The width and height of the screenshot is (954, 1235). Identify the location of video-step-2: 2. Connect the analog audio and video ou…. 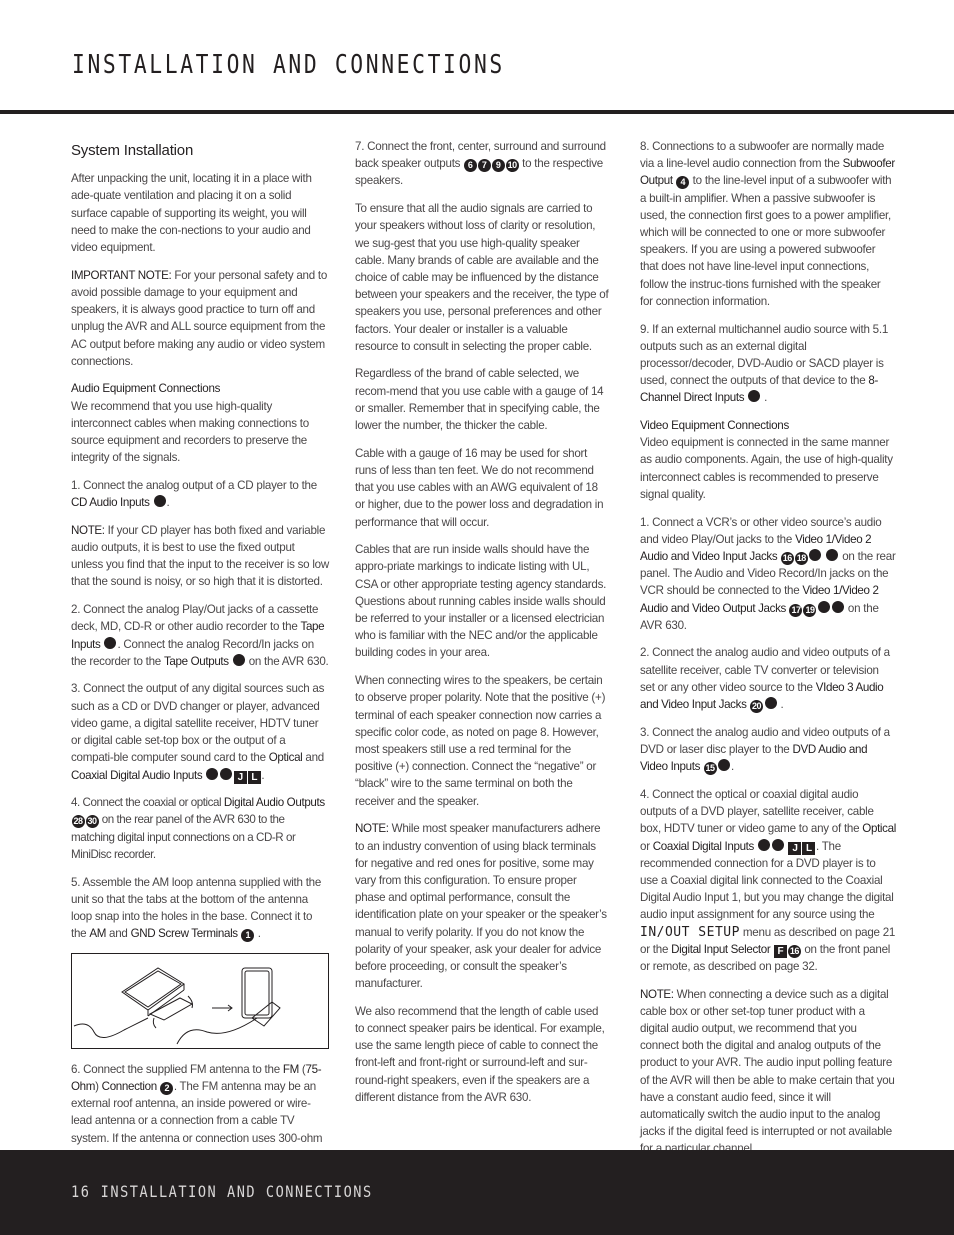
(765, 680).